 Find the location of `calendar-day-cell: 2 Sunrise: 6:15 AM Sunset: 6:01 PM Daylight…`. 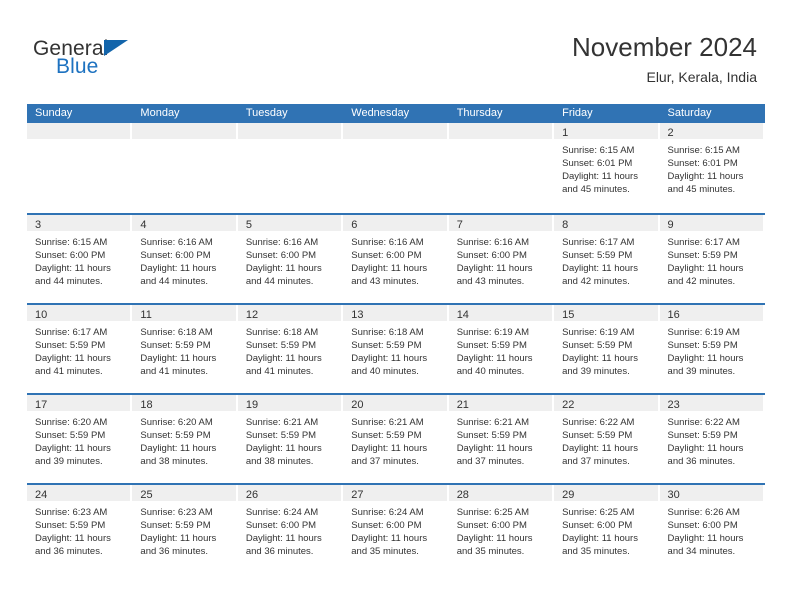

calendar-day-cell: 2 Sunrise: 6:15 AM Sunset: 6:01 PM Daylight… is located at coordinates (712, 167).